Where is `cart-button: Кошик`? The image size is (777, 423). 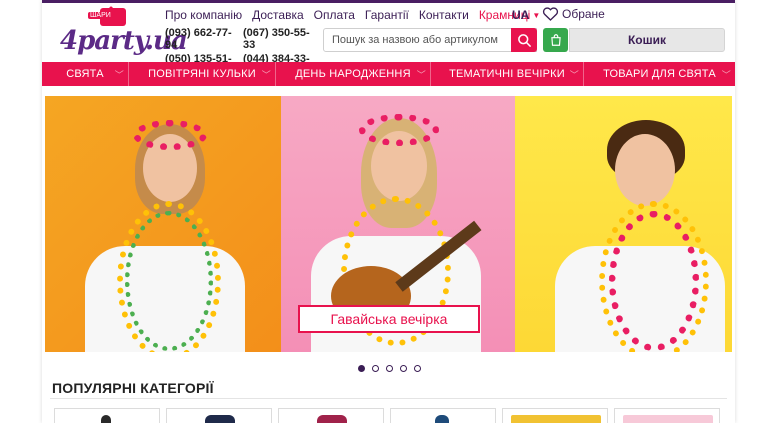
cart-button: Кошик is located at coordinates (647, 40).